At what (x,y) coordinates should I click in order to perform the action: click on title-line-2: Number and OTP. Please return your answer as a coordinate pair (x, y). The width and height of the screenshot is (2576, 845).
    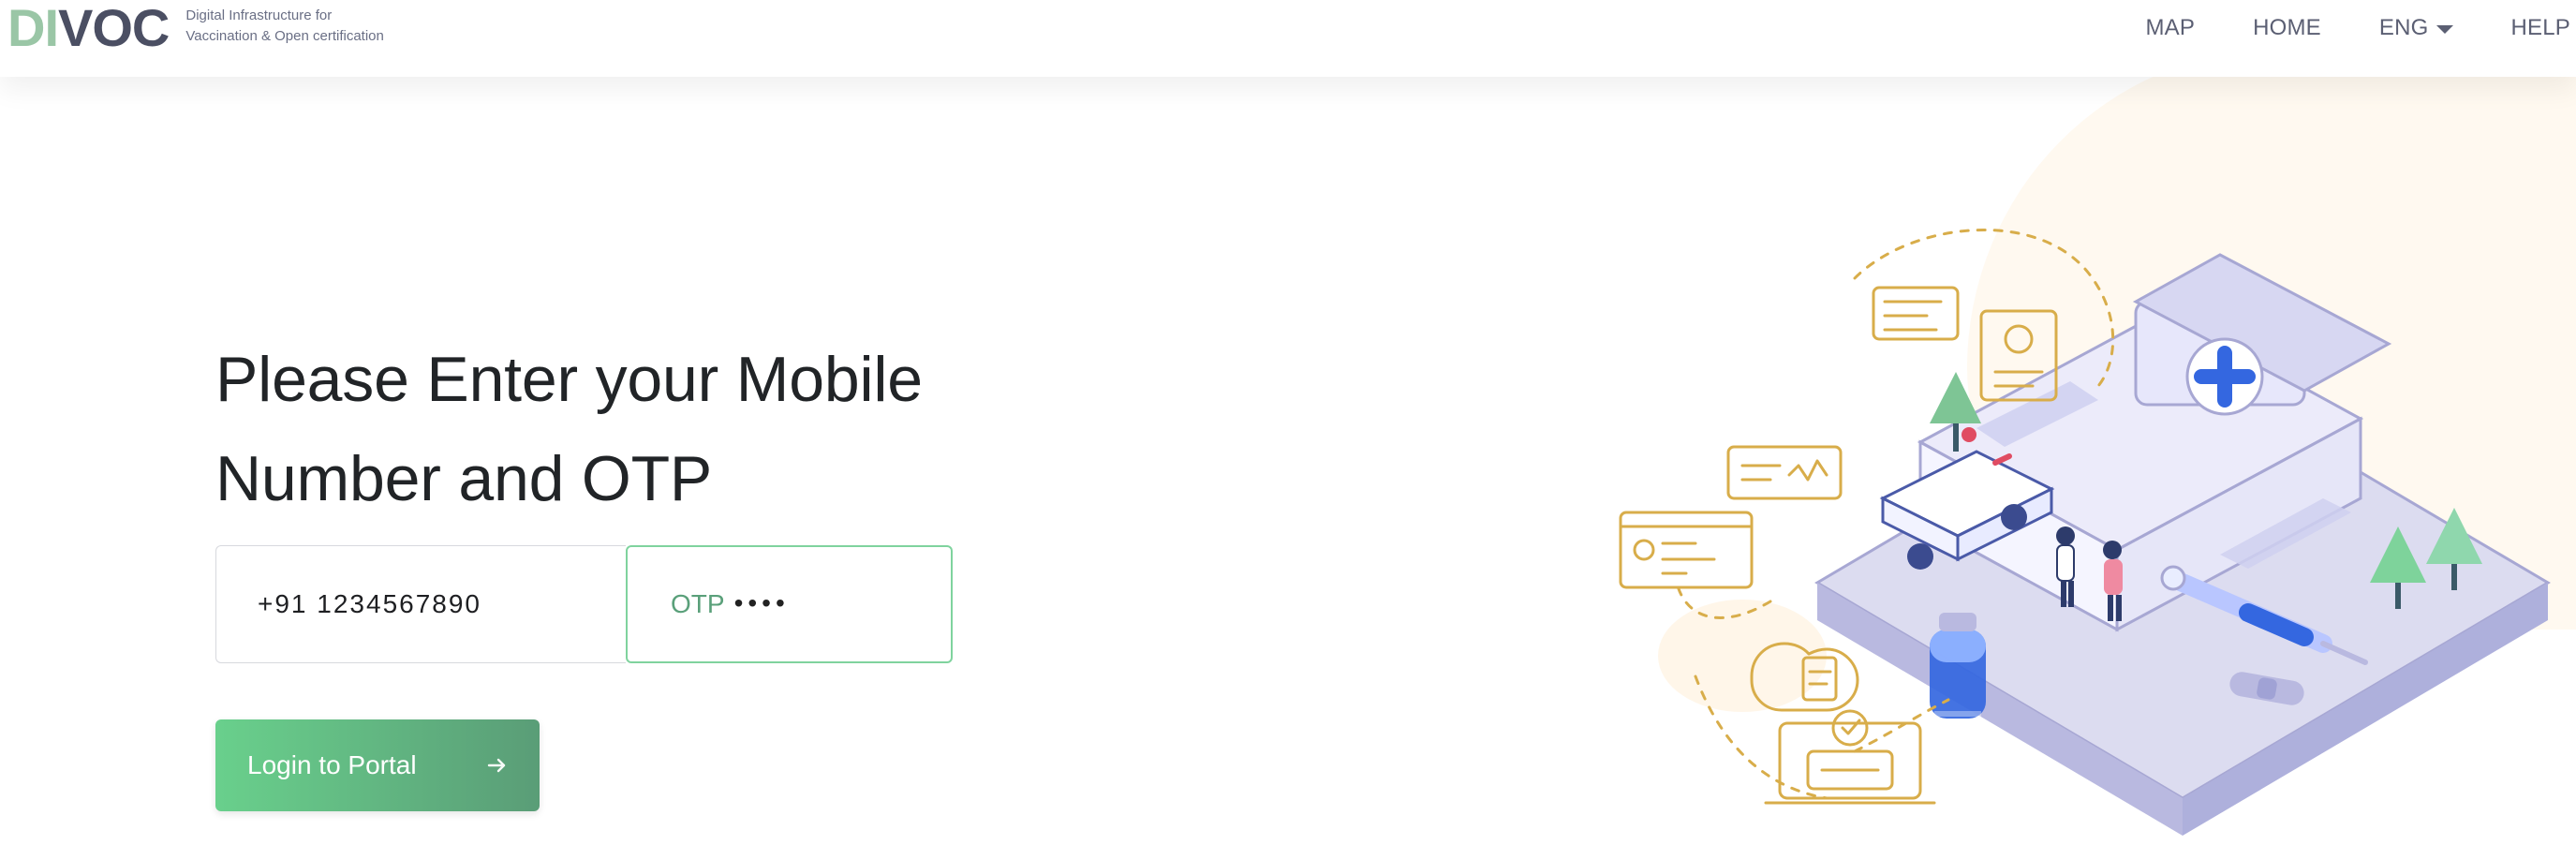
    Looking at the image, I should click on (464, 478).